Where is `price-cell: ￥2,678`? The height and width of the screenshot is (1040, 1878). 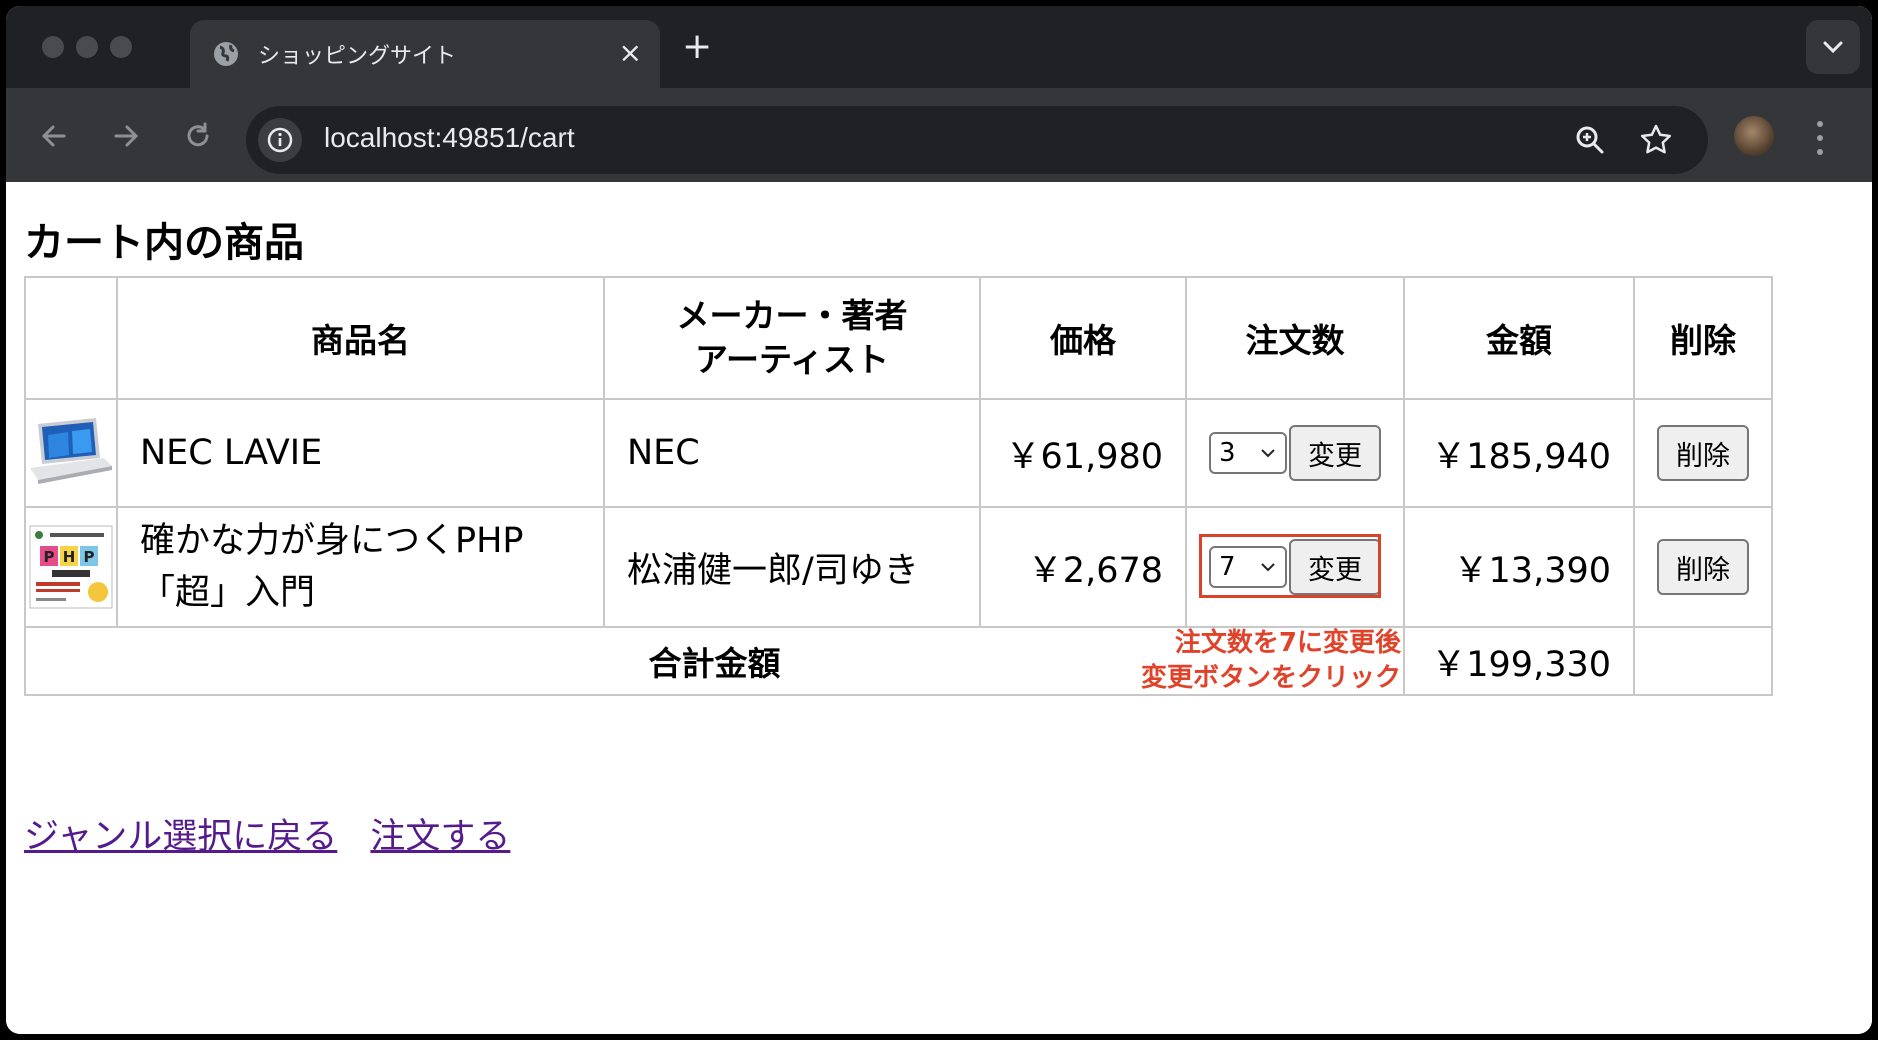 price-cell: ￥2,678 is located at coordinates (1083, 567).